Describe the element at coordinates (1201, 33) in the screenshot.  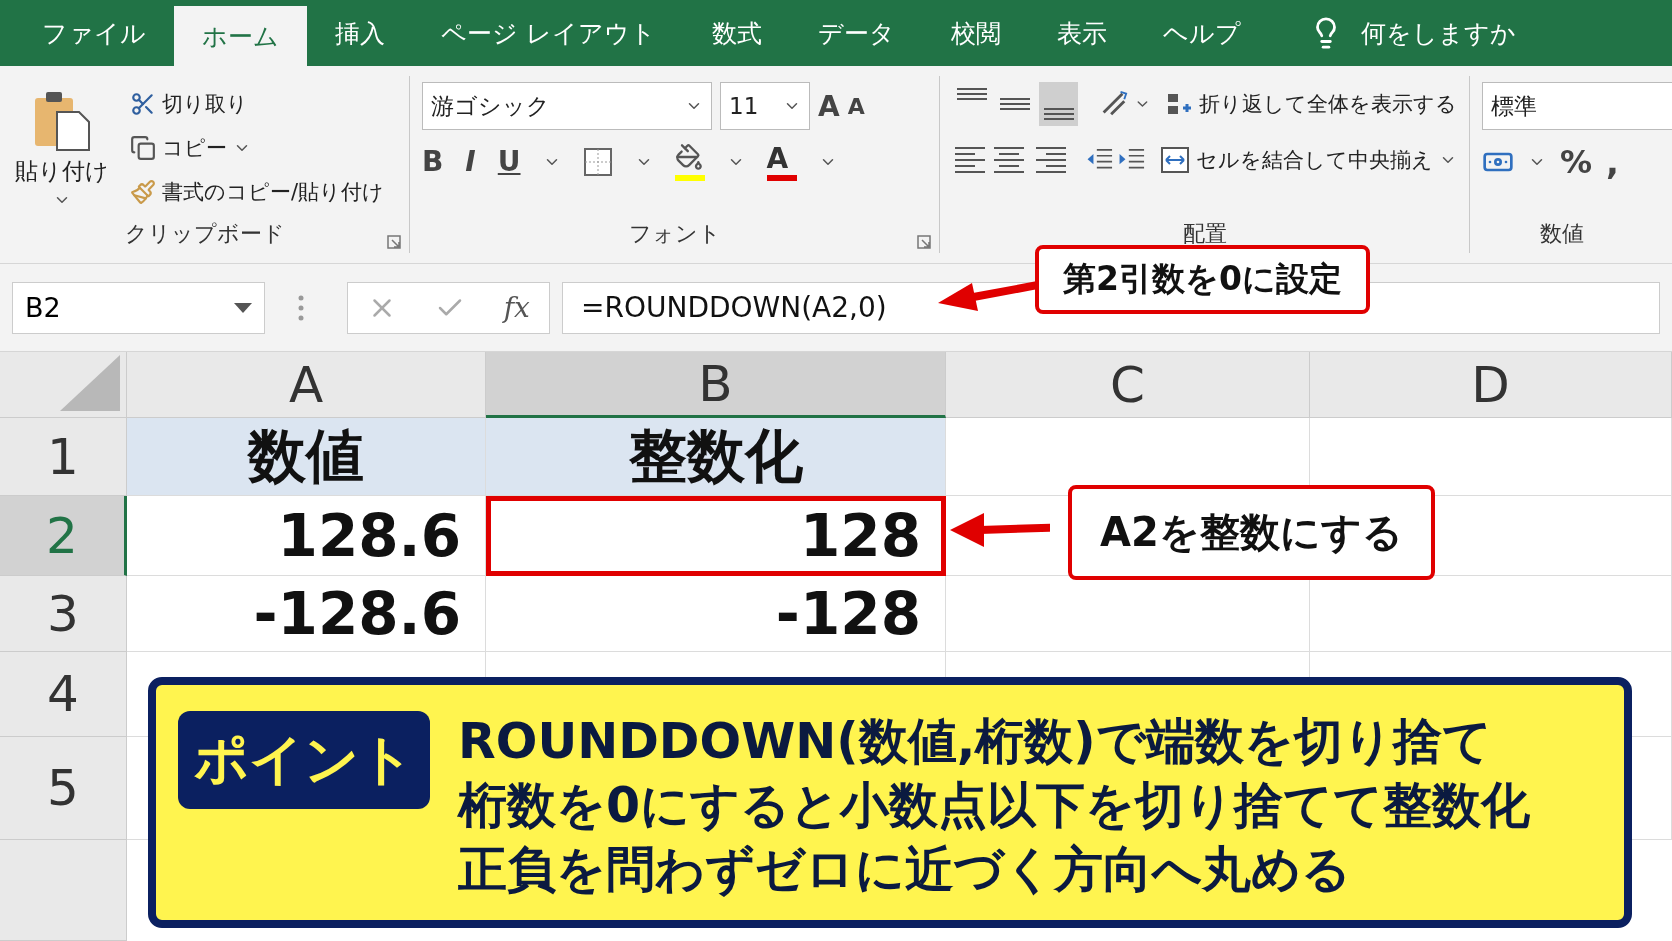
I see `ribbon-tab: ヘルプ` at that location.